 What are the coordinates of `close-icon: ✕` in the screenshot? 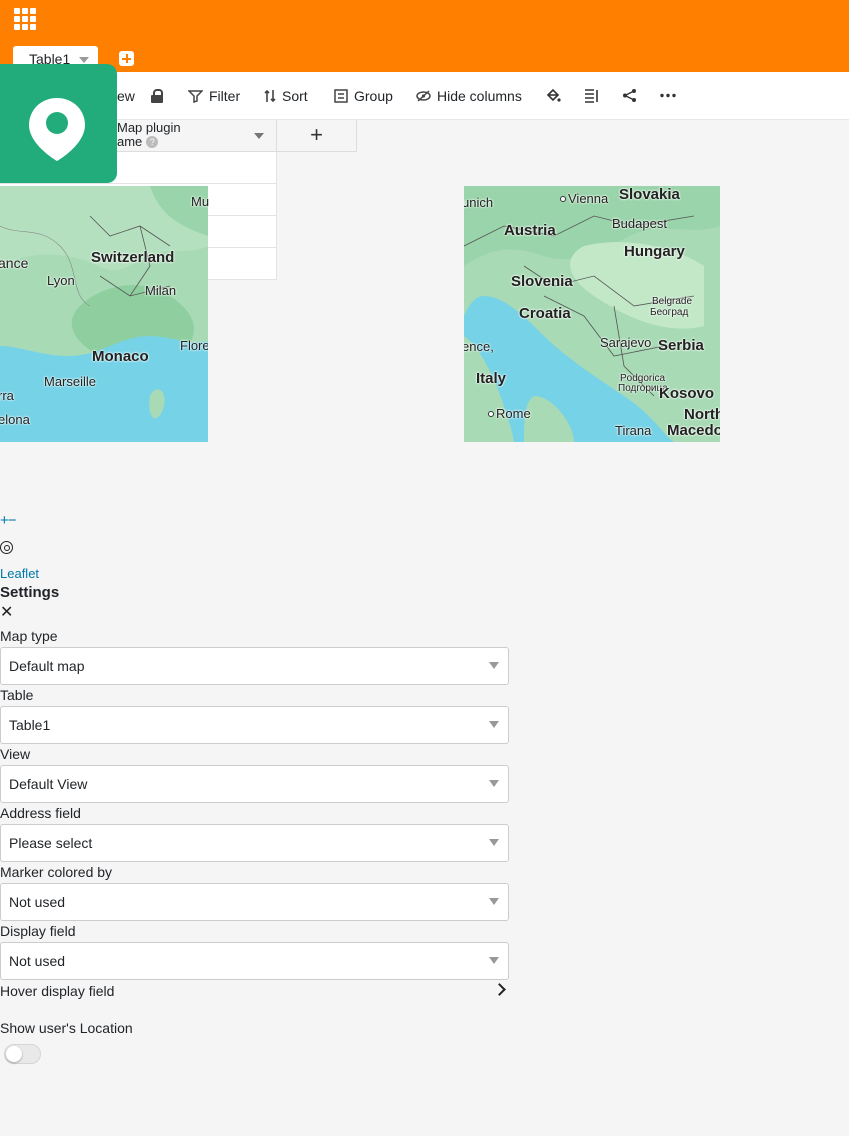 It's located at (6, 613).